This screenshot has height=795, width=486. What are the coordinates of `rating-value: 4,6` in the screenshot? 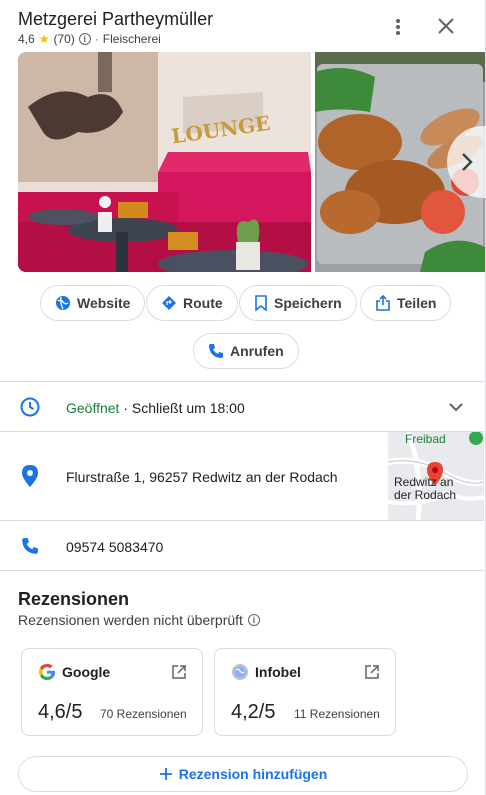 It's located at (26, 39).